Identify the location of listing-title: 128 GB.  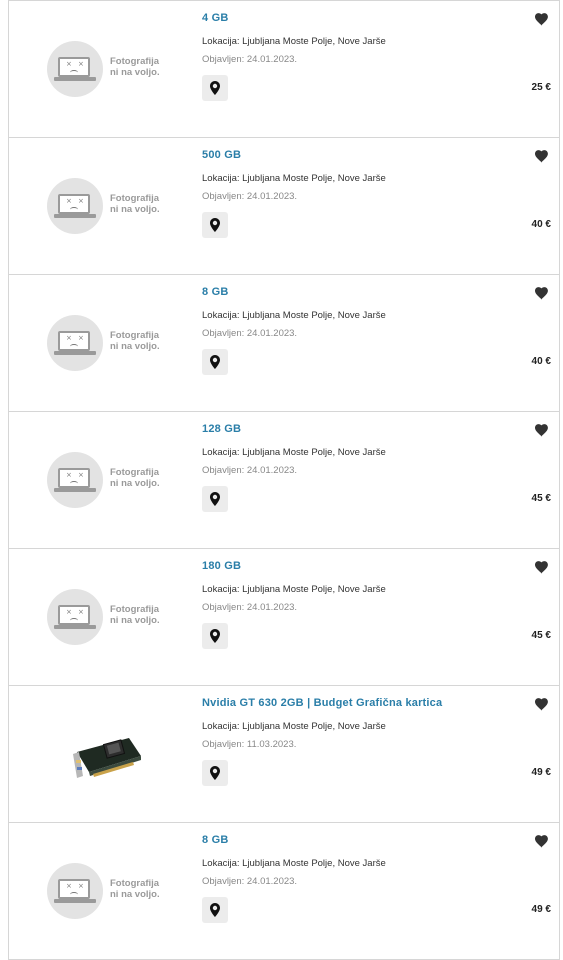
(221, 429).